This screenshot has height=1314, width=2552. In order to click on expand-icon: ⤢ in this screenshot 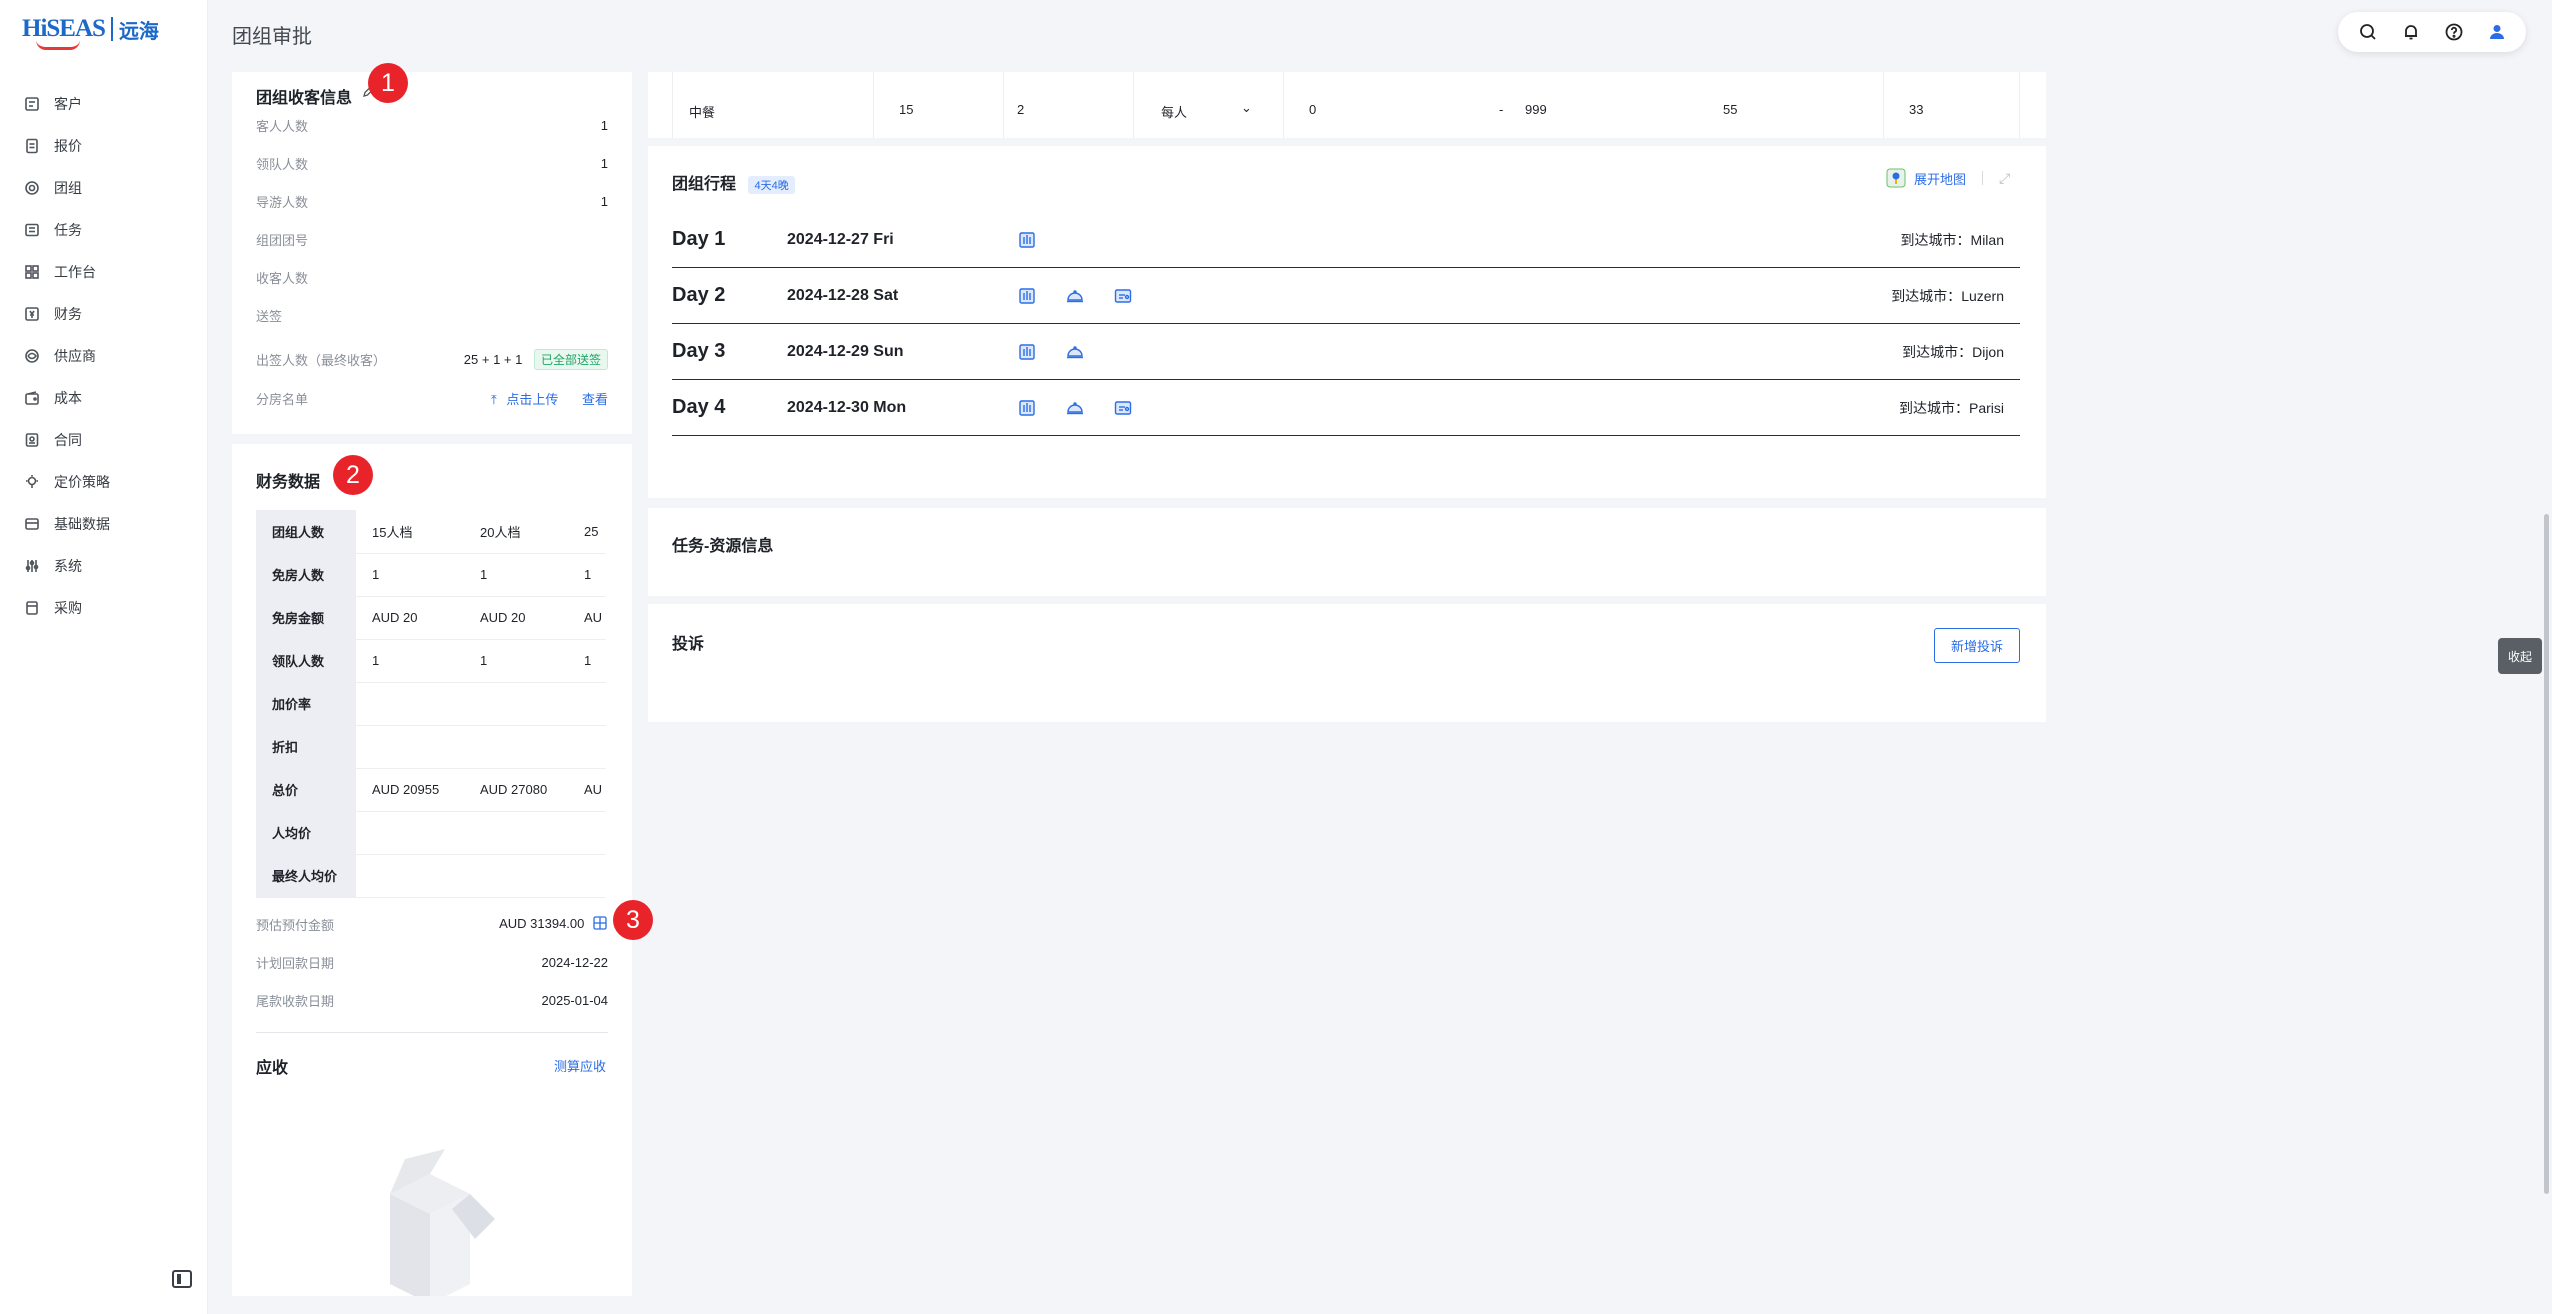, I will do `click(2004, 178)`.